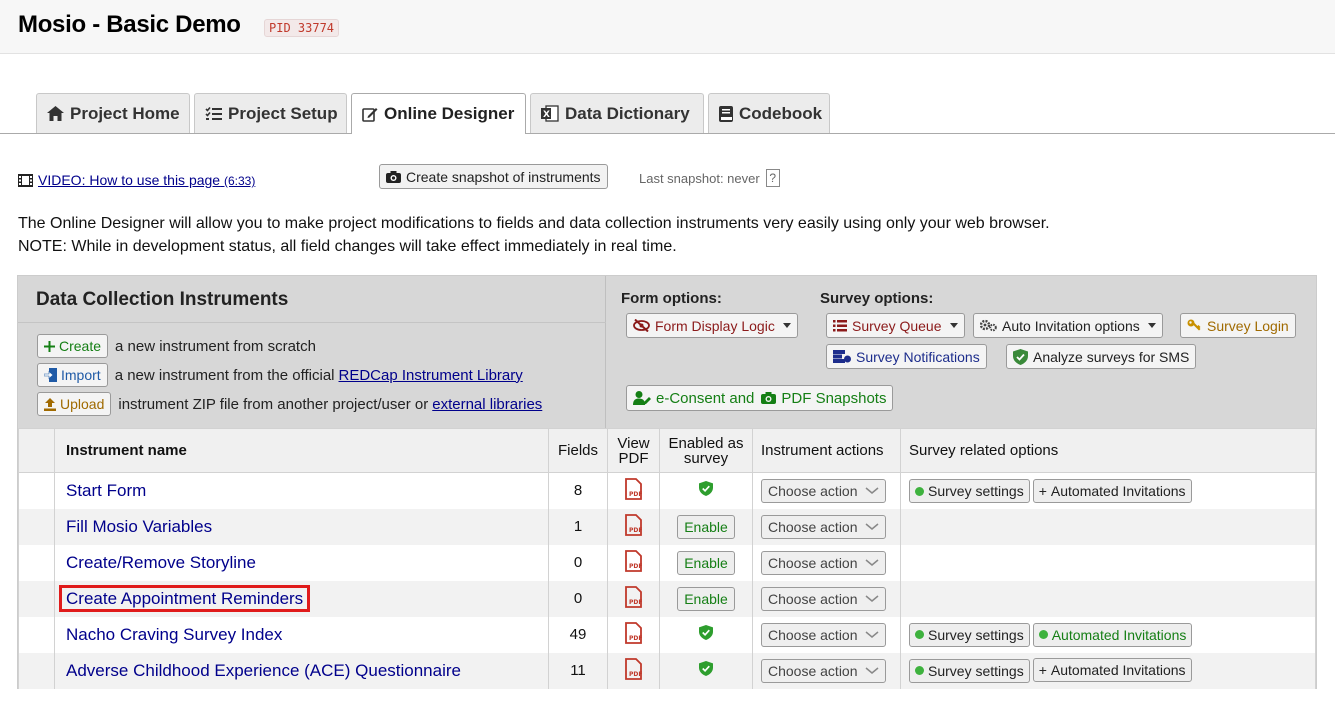 The image size is (1335, 715). Describe the element at coordinates (550, 113) in the screenshot. I see `excel-icon: X` at that location.